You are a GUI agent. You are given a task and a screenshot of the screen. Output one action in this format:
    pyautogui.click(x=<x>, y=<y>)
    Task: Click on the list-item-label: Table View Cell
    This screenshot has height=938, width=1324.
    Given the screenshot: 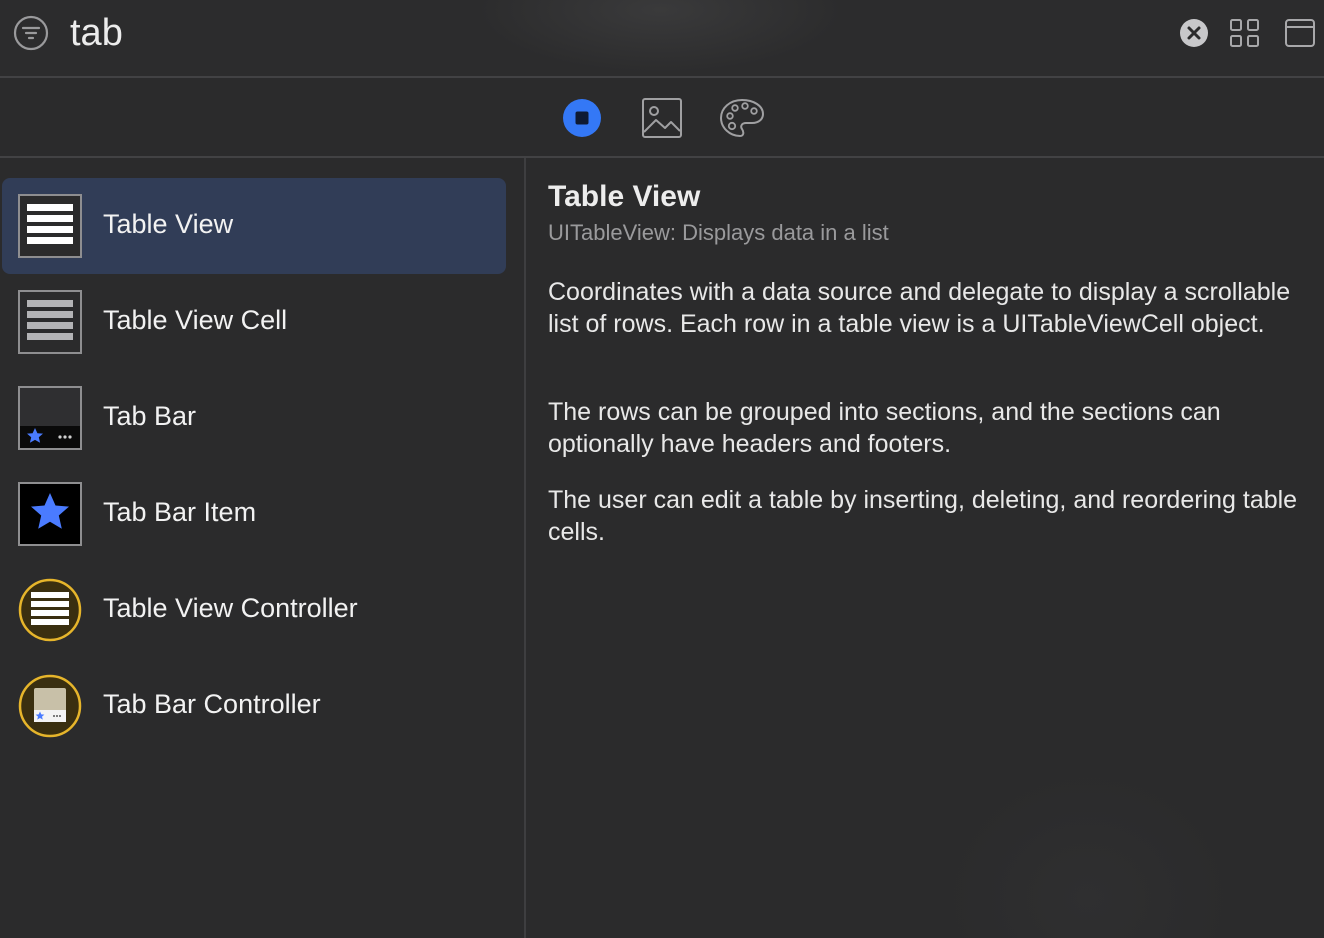 What is the action you would take?
    pyautogui.click(x=195, y=320)
    